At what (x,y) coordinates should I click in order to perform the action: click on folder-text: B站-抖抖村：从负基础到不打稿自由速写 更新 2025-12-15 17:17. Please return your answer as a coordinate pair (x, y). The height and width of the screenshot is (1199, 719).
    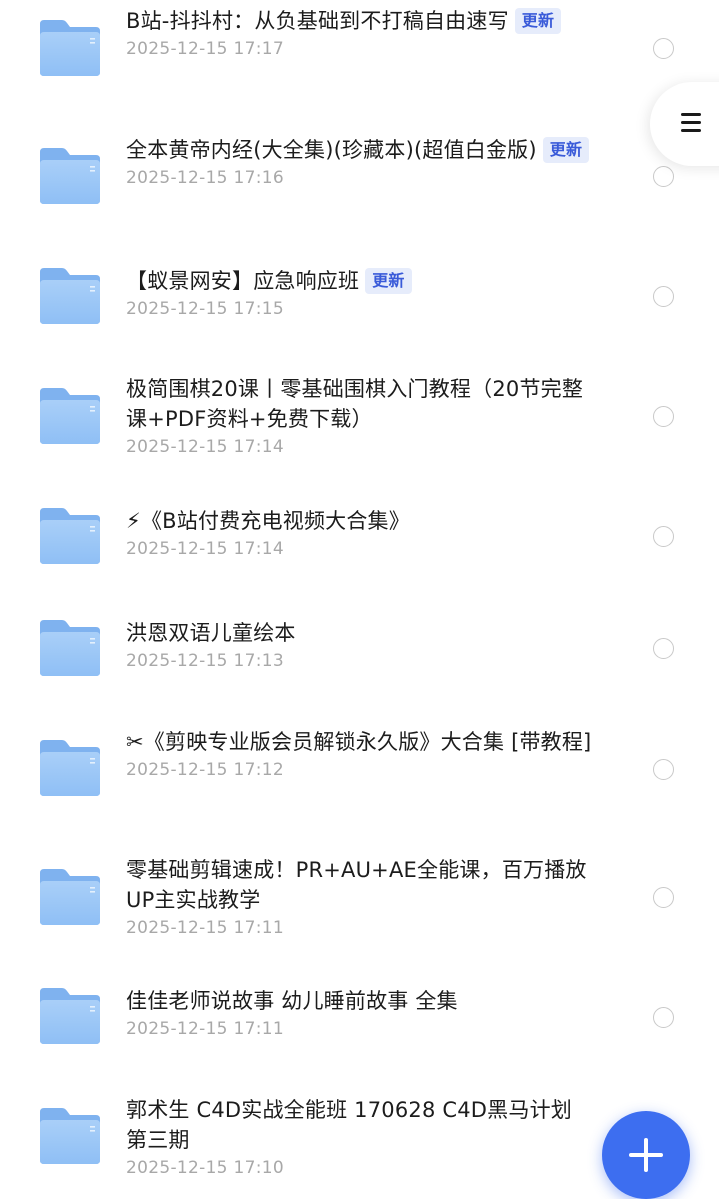
    Looking at the image, I should click on (361, 33).